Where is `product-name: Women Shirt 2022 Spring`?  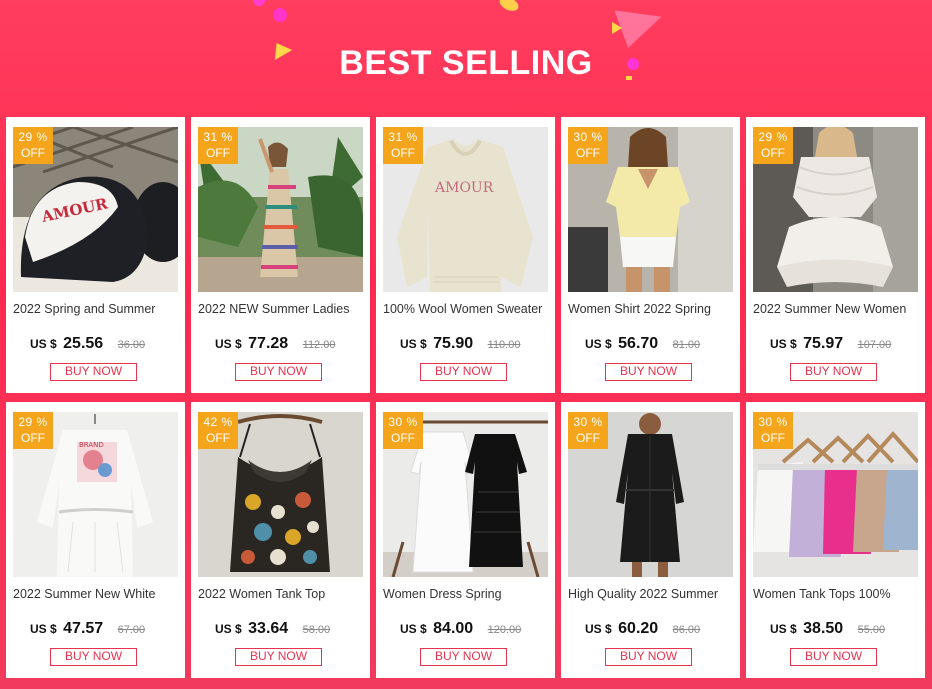 product-name: Women Shirt 2022 Spring is located at coordinates (653, 309).